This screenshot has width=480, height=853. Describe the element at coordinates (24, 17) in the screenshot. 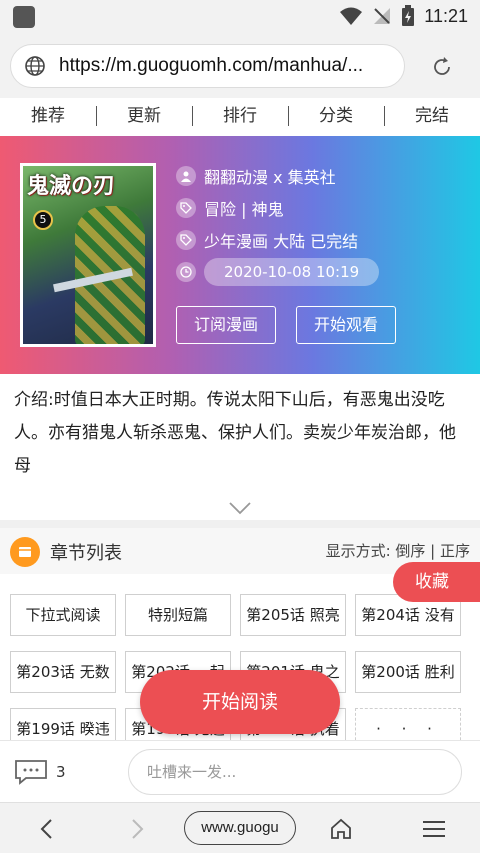

I see `app-notification-icon` at that location.